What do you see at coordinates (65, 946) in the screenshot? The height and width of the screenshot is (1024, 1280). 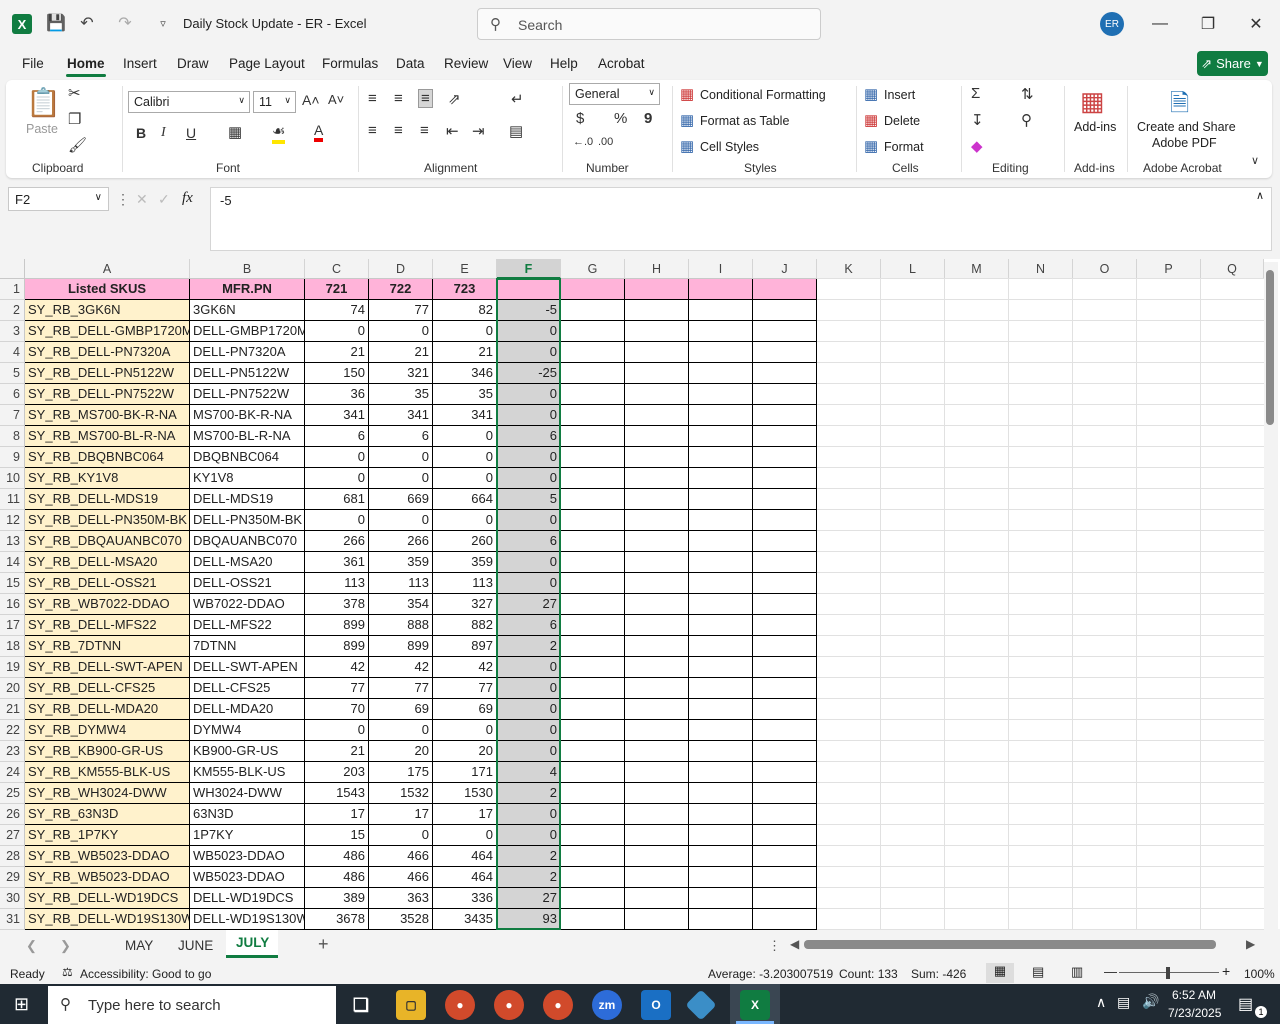 I see `next-sheet-icon: ❯` at bounding box center [65, 946].